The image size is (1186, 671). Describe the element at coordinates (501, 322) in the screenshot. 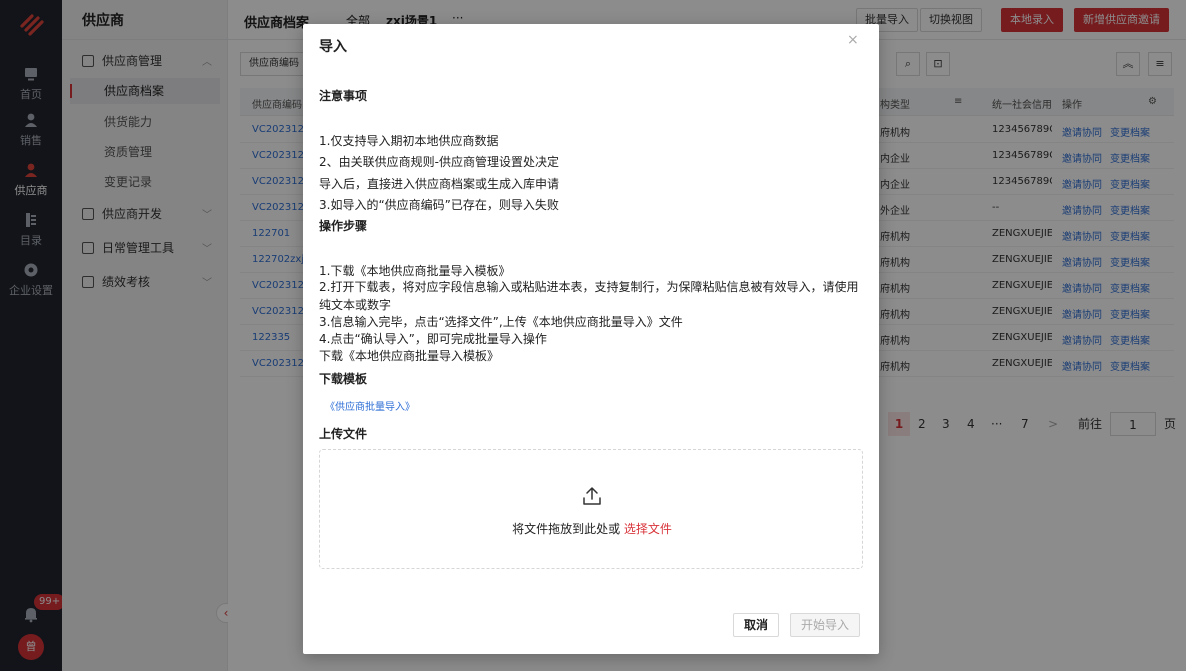

I see `step-3: 3.信息输入完毕，点击“选择文件”,上传《本地供应商批量导入》文件` at that location.